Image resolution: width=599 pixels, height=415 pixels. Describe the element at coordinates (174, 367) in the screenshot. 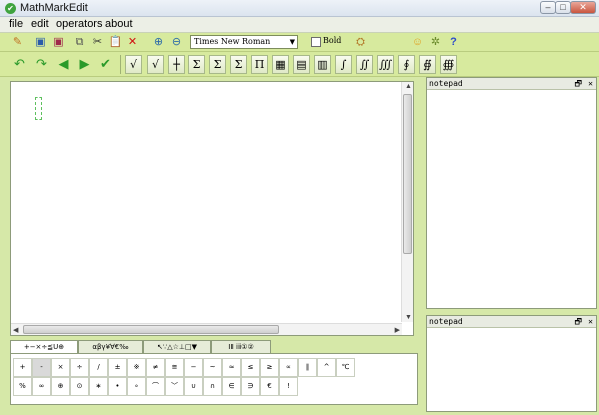

I see `symbol-cell: ≅` at that location.